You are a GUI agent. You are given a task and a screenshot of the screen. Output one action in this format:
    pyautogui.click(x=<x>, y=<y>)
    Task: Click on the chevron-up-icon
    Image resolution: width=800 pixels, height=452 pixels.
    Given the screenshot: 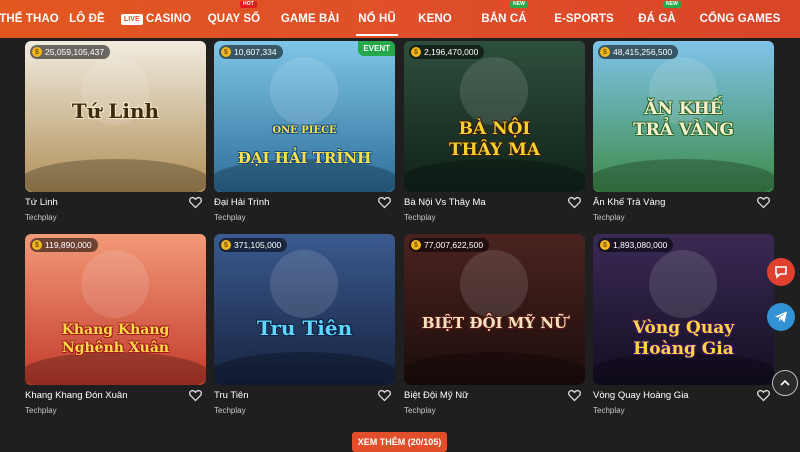 What is the action you would take?
    pyautogui.click(x=785, y=382)
    